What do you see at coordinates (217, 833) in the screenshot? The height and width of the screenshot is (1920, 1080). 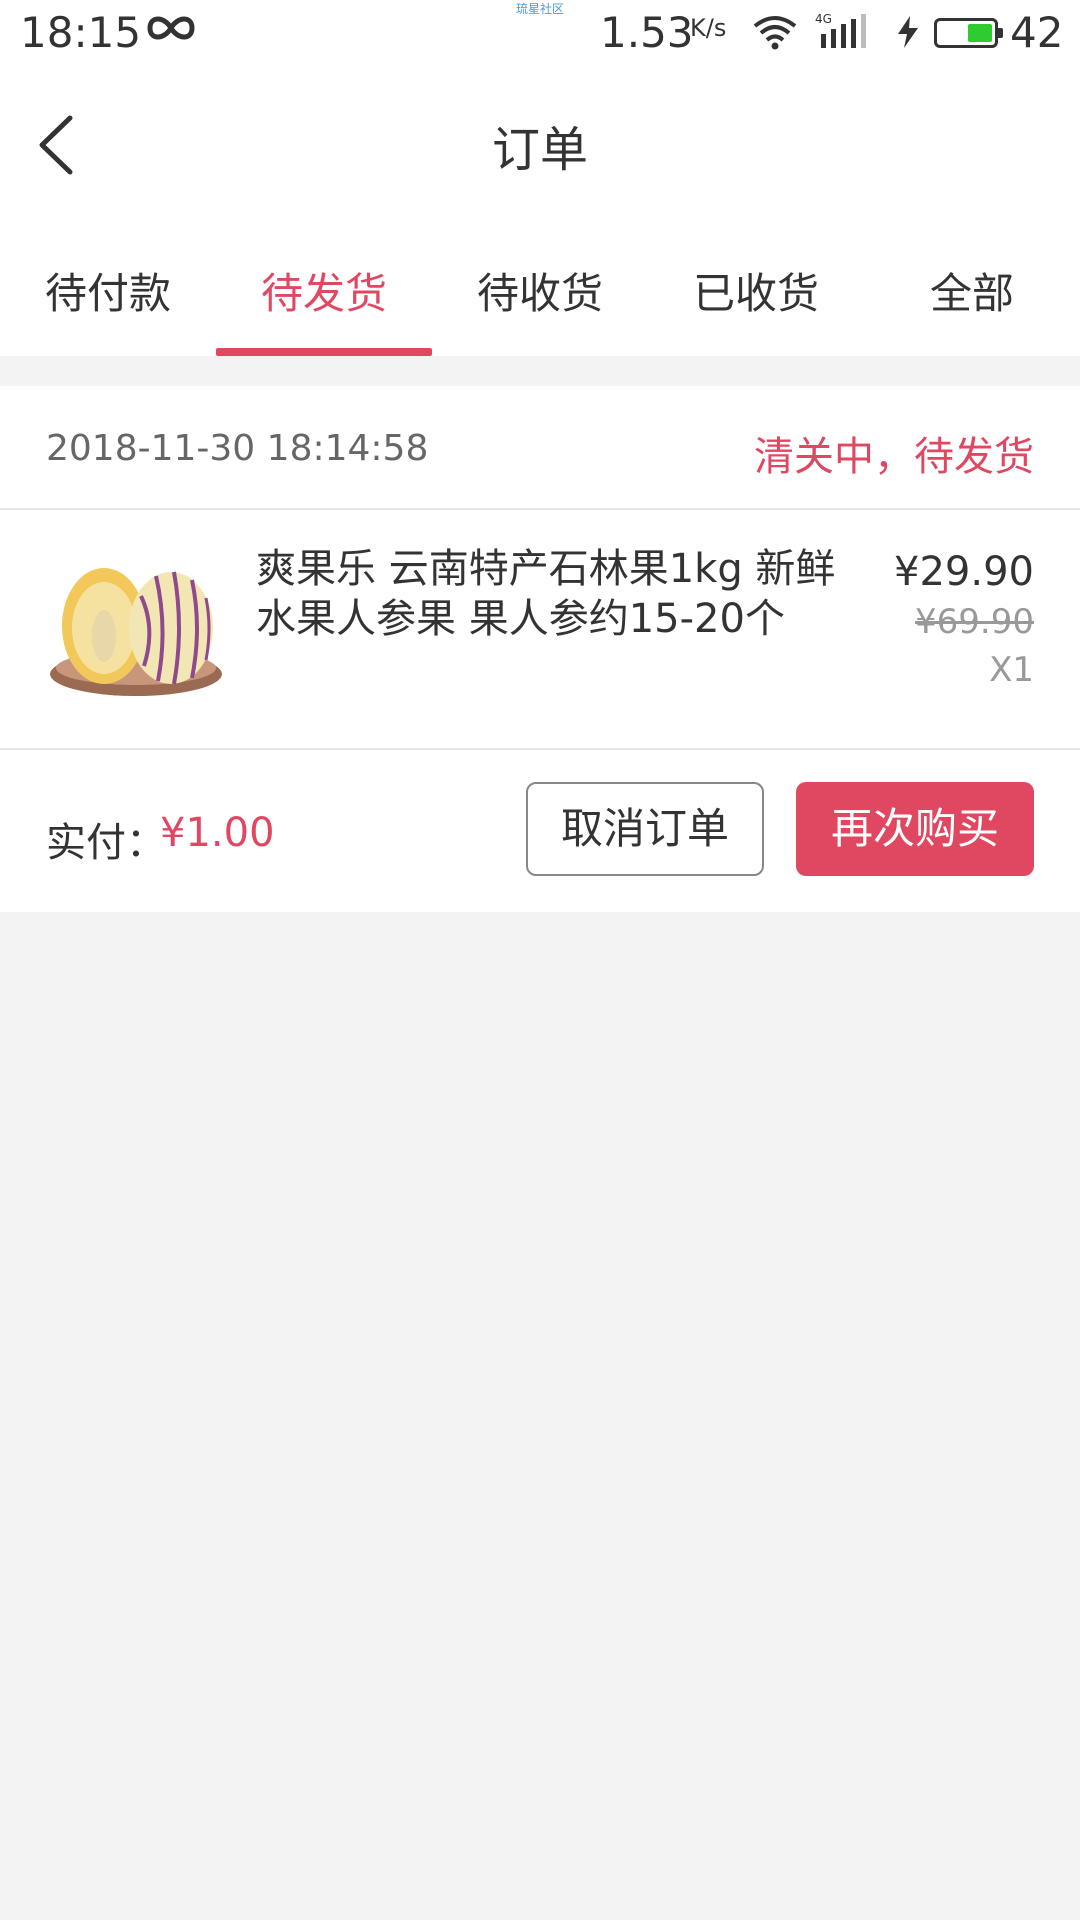 I see `paid-amount: ¥1.00` at bounding box center [217, 833].